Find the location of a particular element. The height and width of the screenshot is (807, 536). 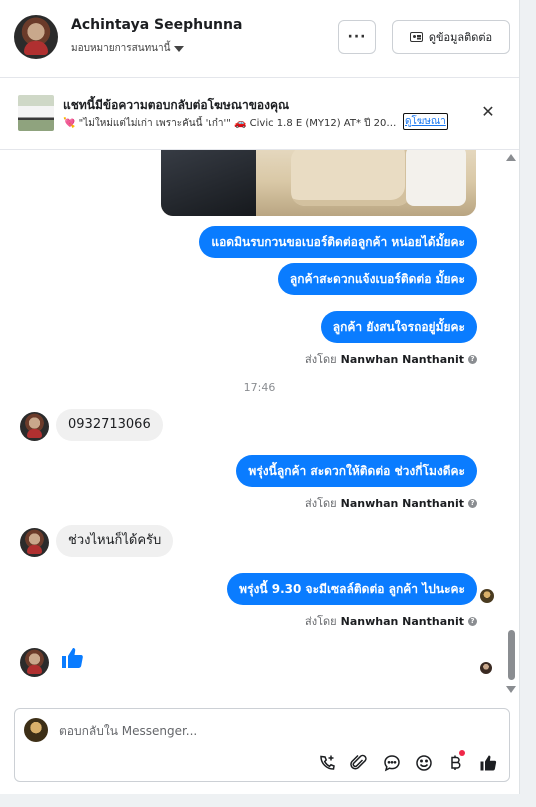

caret-down-icon is located at coordinates (179, 48).